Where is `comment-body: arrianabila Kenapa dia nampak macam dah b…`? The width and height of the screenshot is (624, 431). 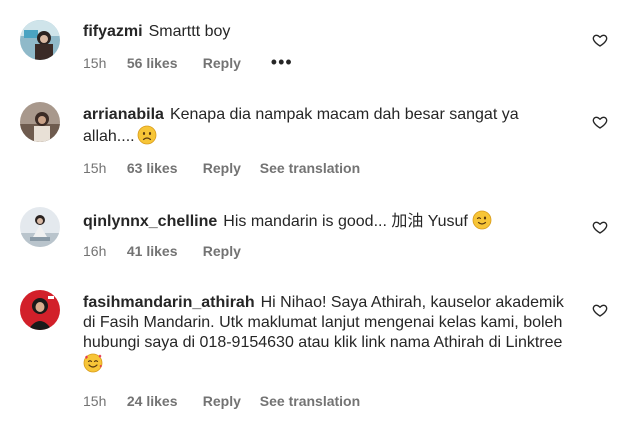 comment-body: arrianabila Kenapa dia nampak macam dah b… is located at coordinates (324, 126).